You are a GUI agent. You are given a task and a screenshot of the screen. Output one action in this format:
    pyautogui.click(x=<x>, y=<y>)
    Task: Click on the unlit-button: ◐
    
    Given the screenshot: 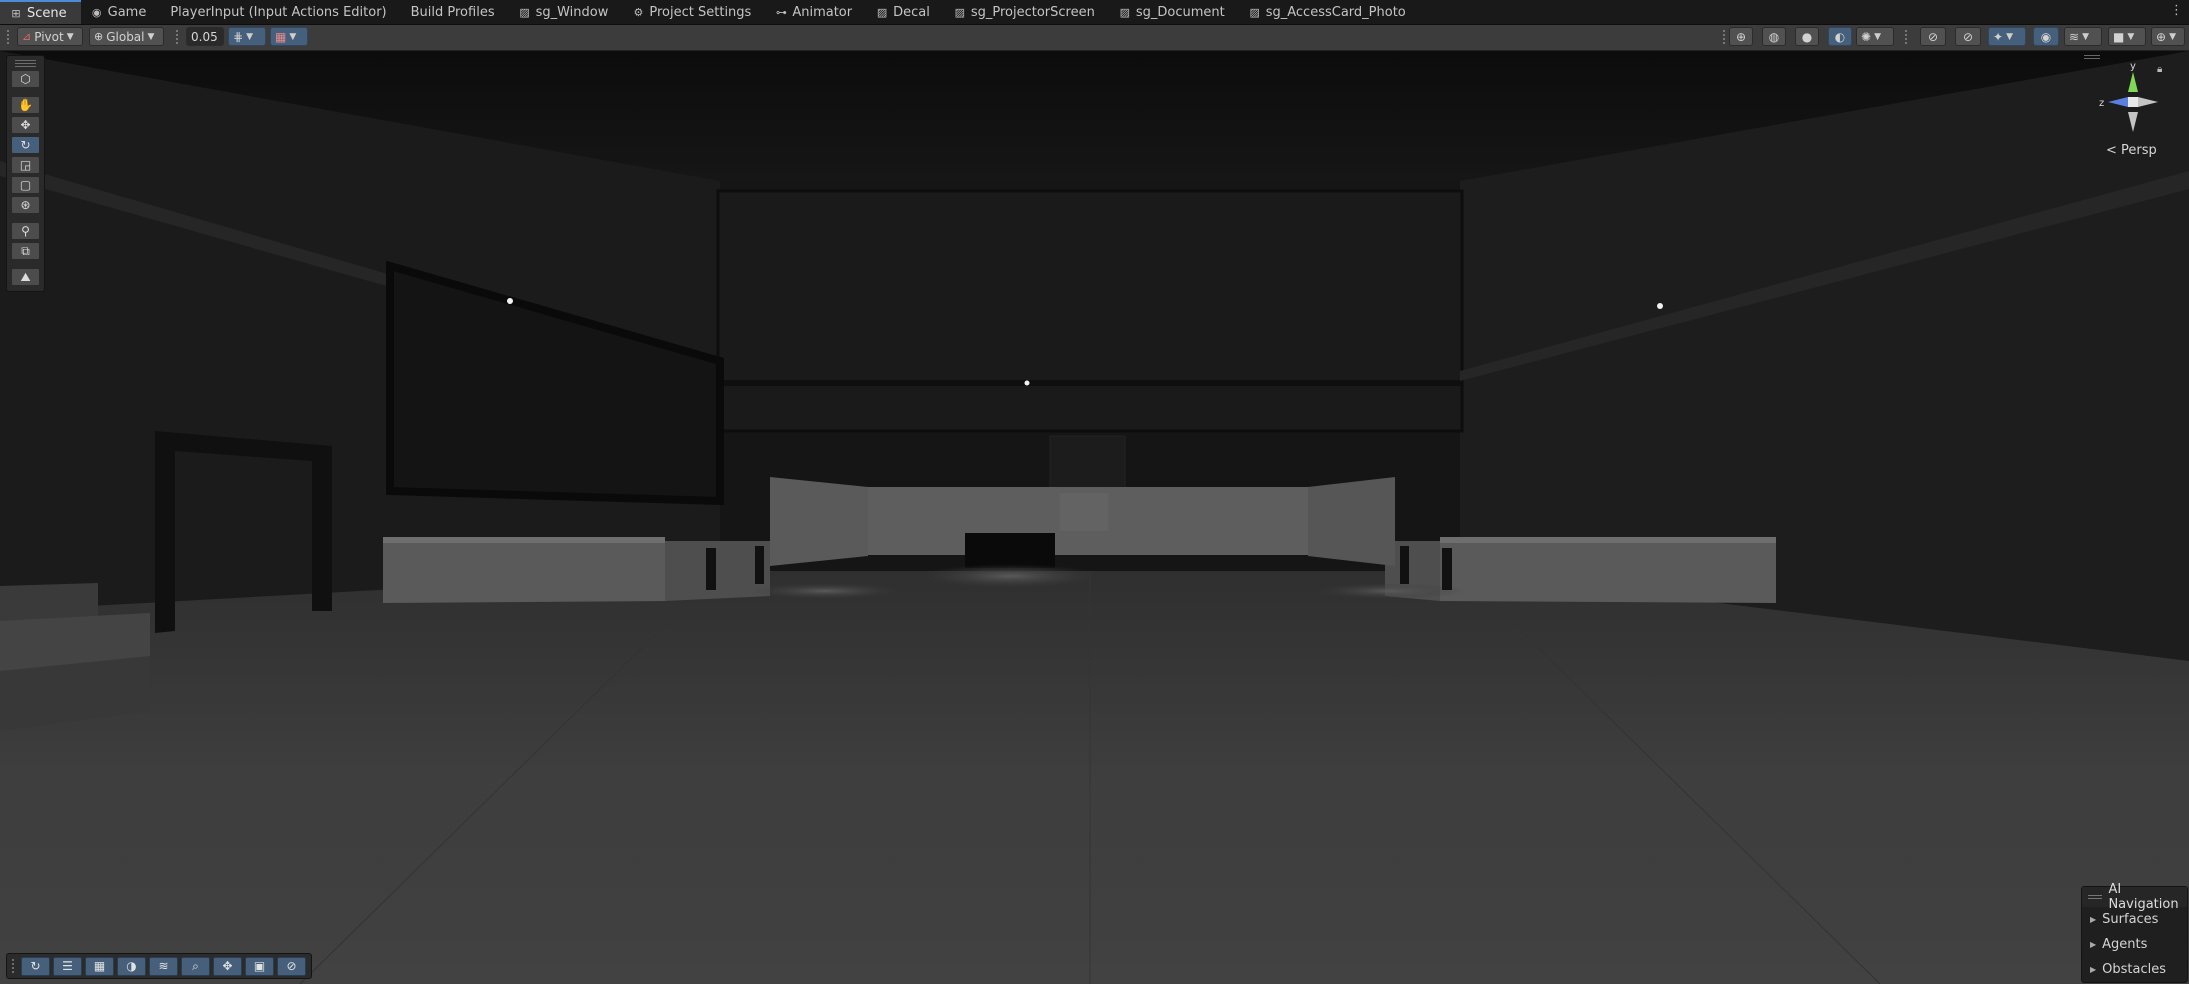 What is the action you would take?
    pyautogui.click(x=1840, y=36)
    